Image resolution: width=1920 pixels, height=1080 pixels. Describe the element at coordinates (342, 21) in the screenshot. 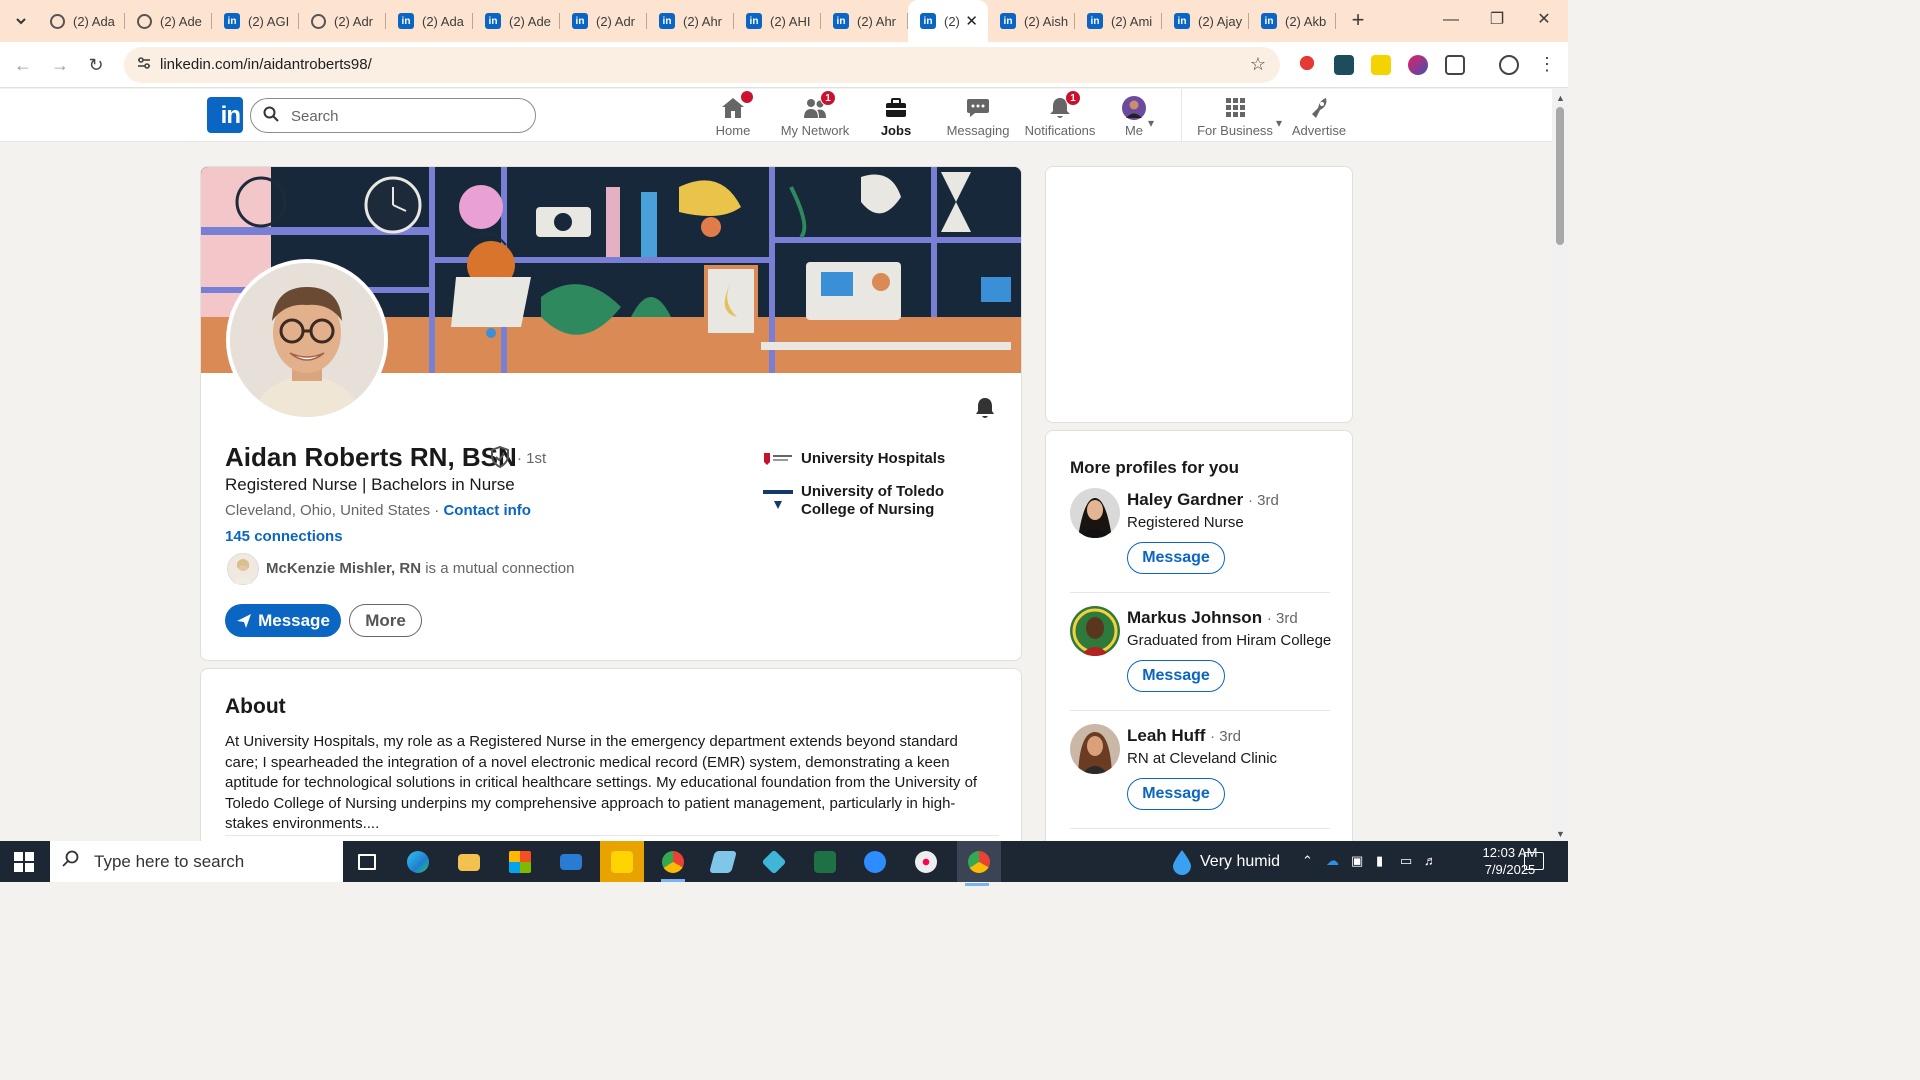

I see `browser-tab: (2) Adr` at that location.